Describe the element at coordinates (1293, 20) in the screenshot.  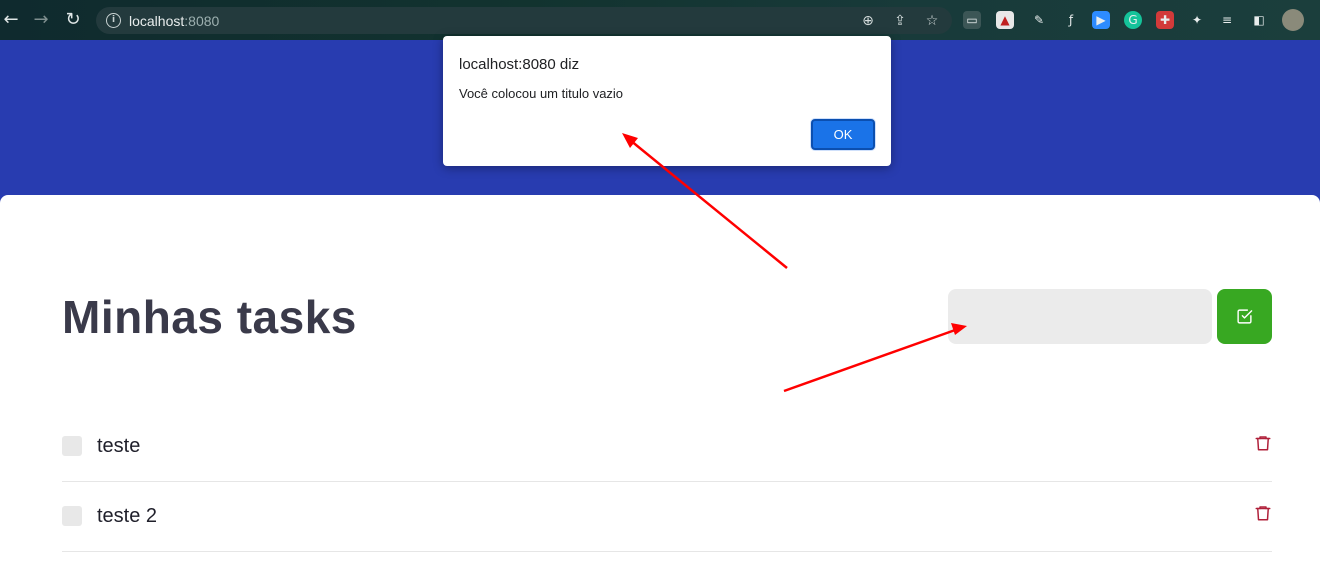
I see `profile-avatar` at that location.